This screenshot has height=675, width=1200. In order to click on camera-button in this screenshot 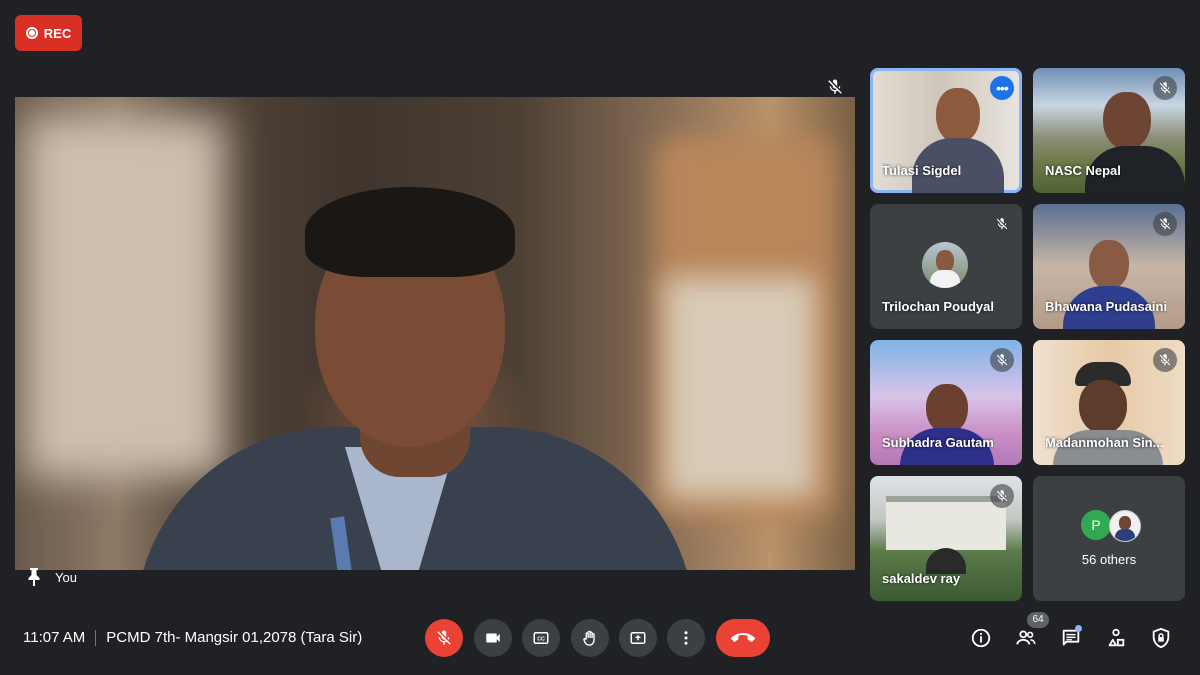, I will do `click(493, 638)`.